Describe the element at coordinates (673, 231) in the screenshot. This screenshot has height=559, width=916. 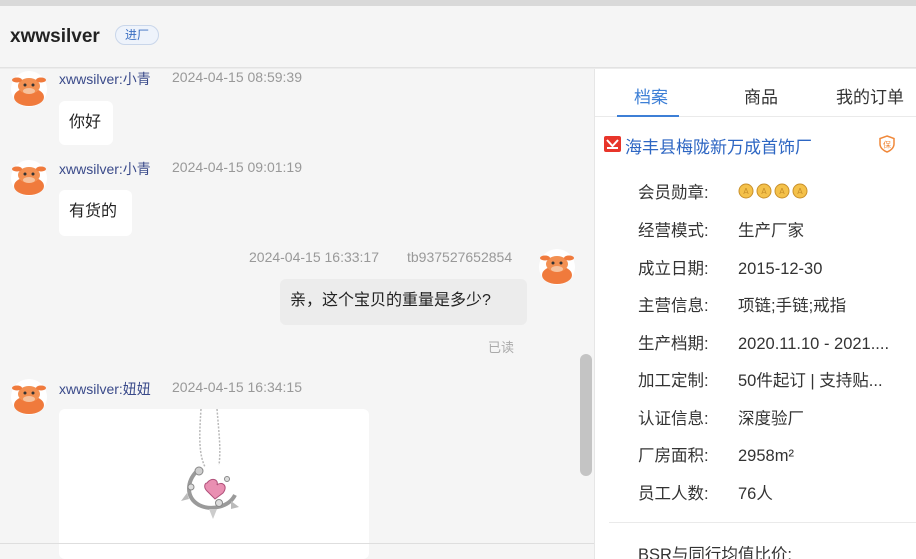
I see `row-label: 经营模式:` at that location.